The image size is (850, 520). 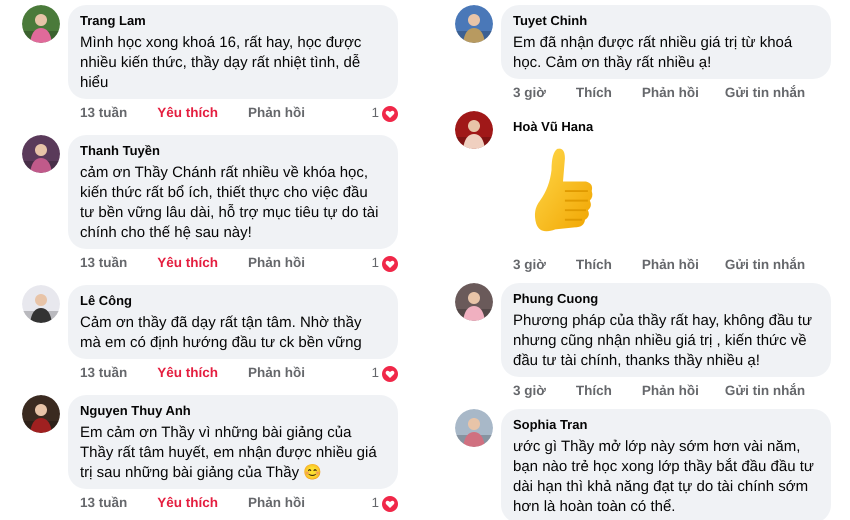 What do you see at coordinates (555, 298) in the screenshot?
I see `author-name: Phung Cuong` at bounding box center [555, 298].